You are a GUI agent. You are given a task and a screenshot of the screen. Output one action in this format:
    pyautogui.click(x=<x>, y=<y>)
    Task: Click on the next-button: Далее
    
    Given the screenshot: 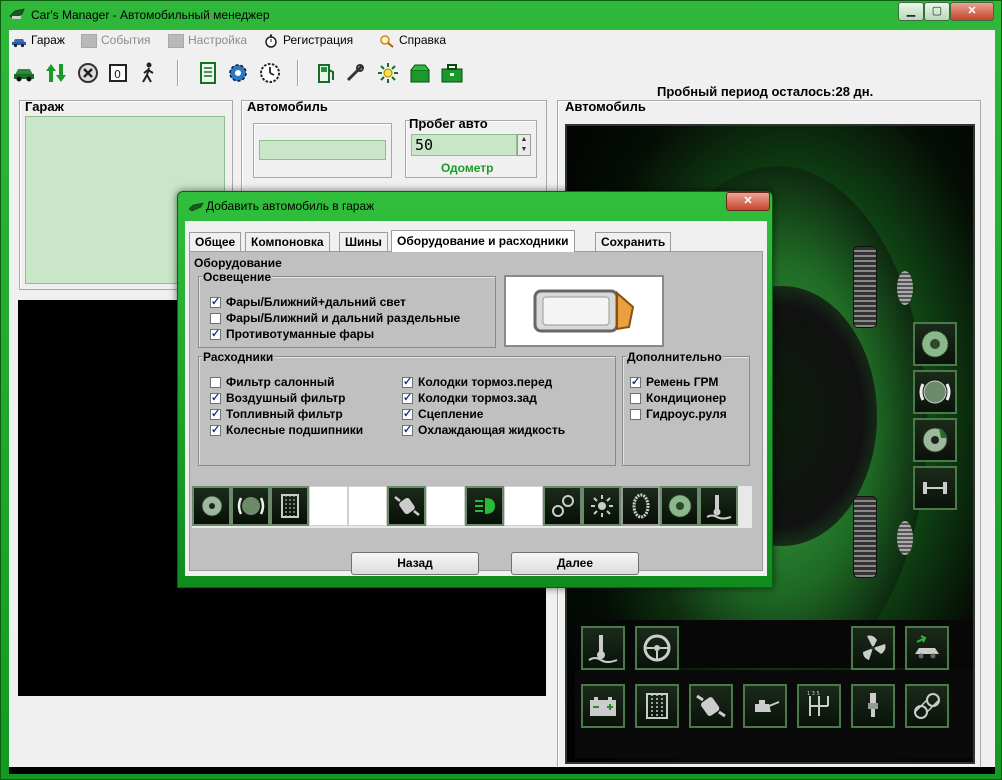 What is the action you would take?
    pyautogui.click(x=575, y=563)
    